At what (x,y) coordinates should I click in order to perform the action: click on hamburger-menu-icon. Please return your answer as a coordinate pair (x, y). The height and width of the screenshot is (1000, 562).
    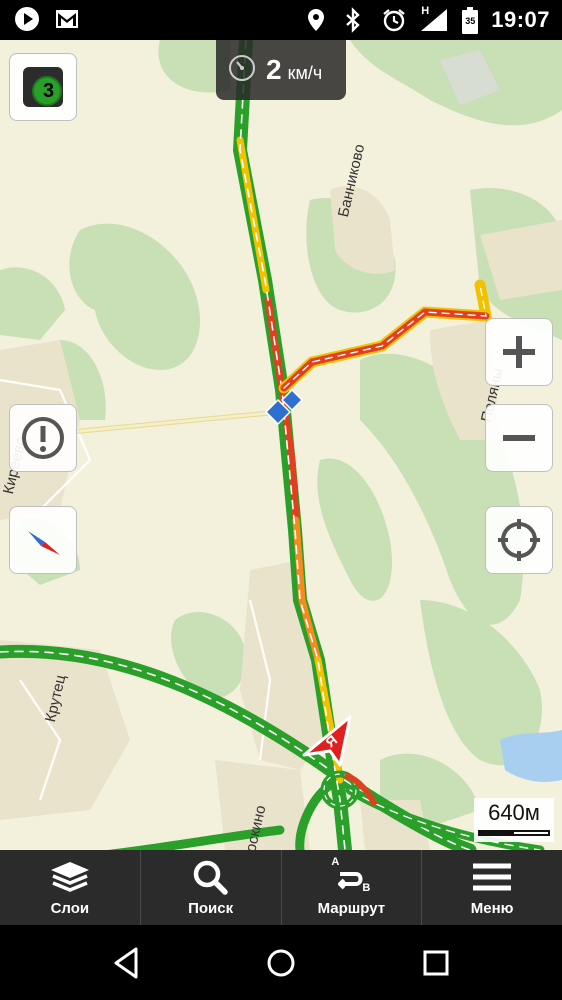
    Looking at the image, I should click on (492, 877).